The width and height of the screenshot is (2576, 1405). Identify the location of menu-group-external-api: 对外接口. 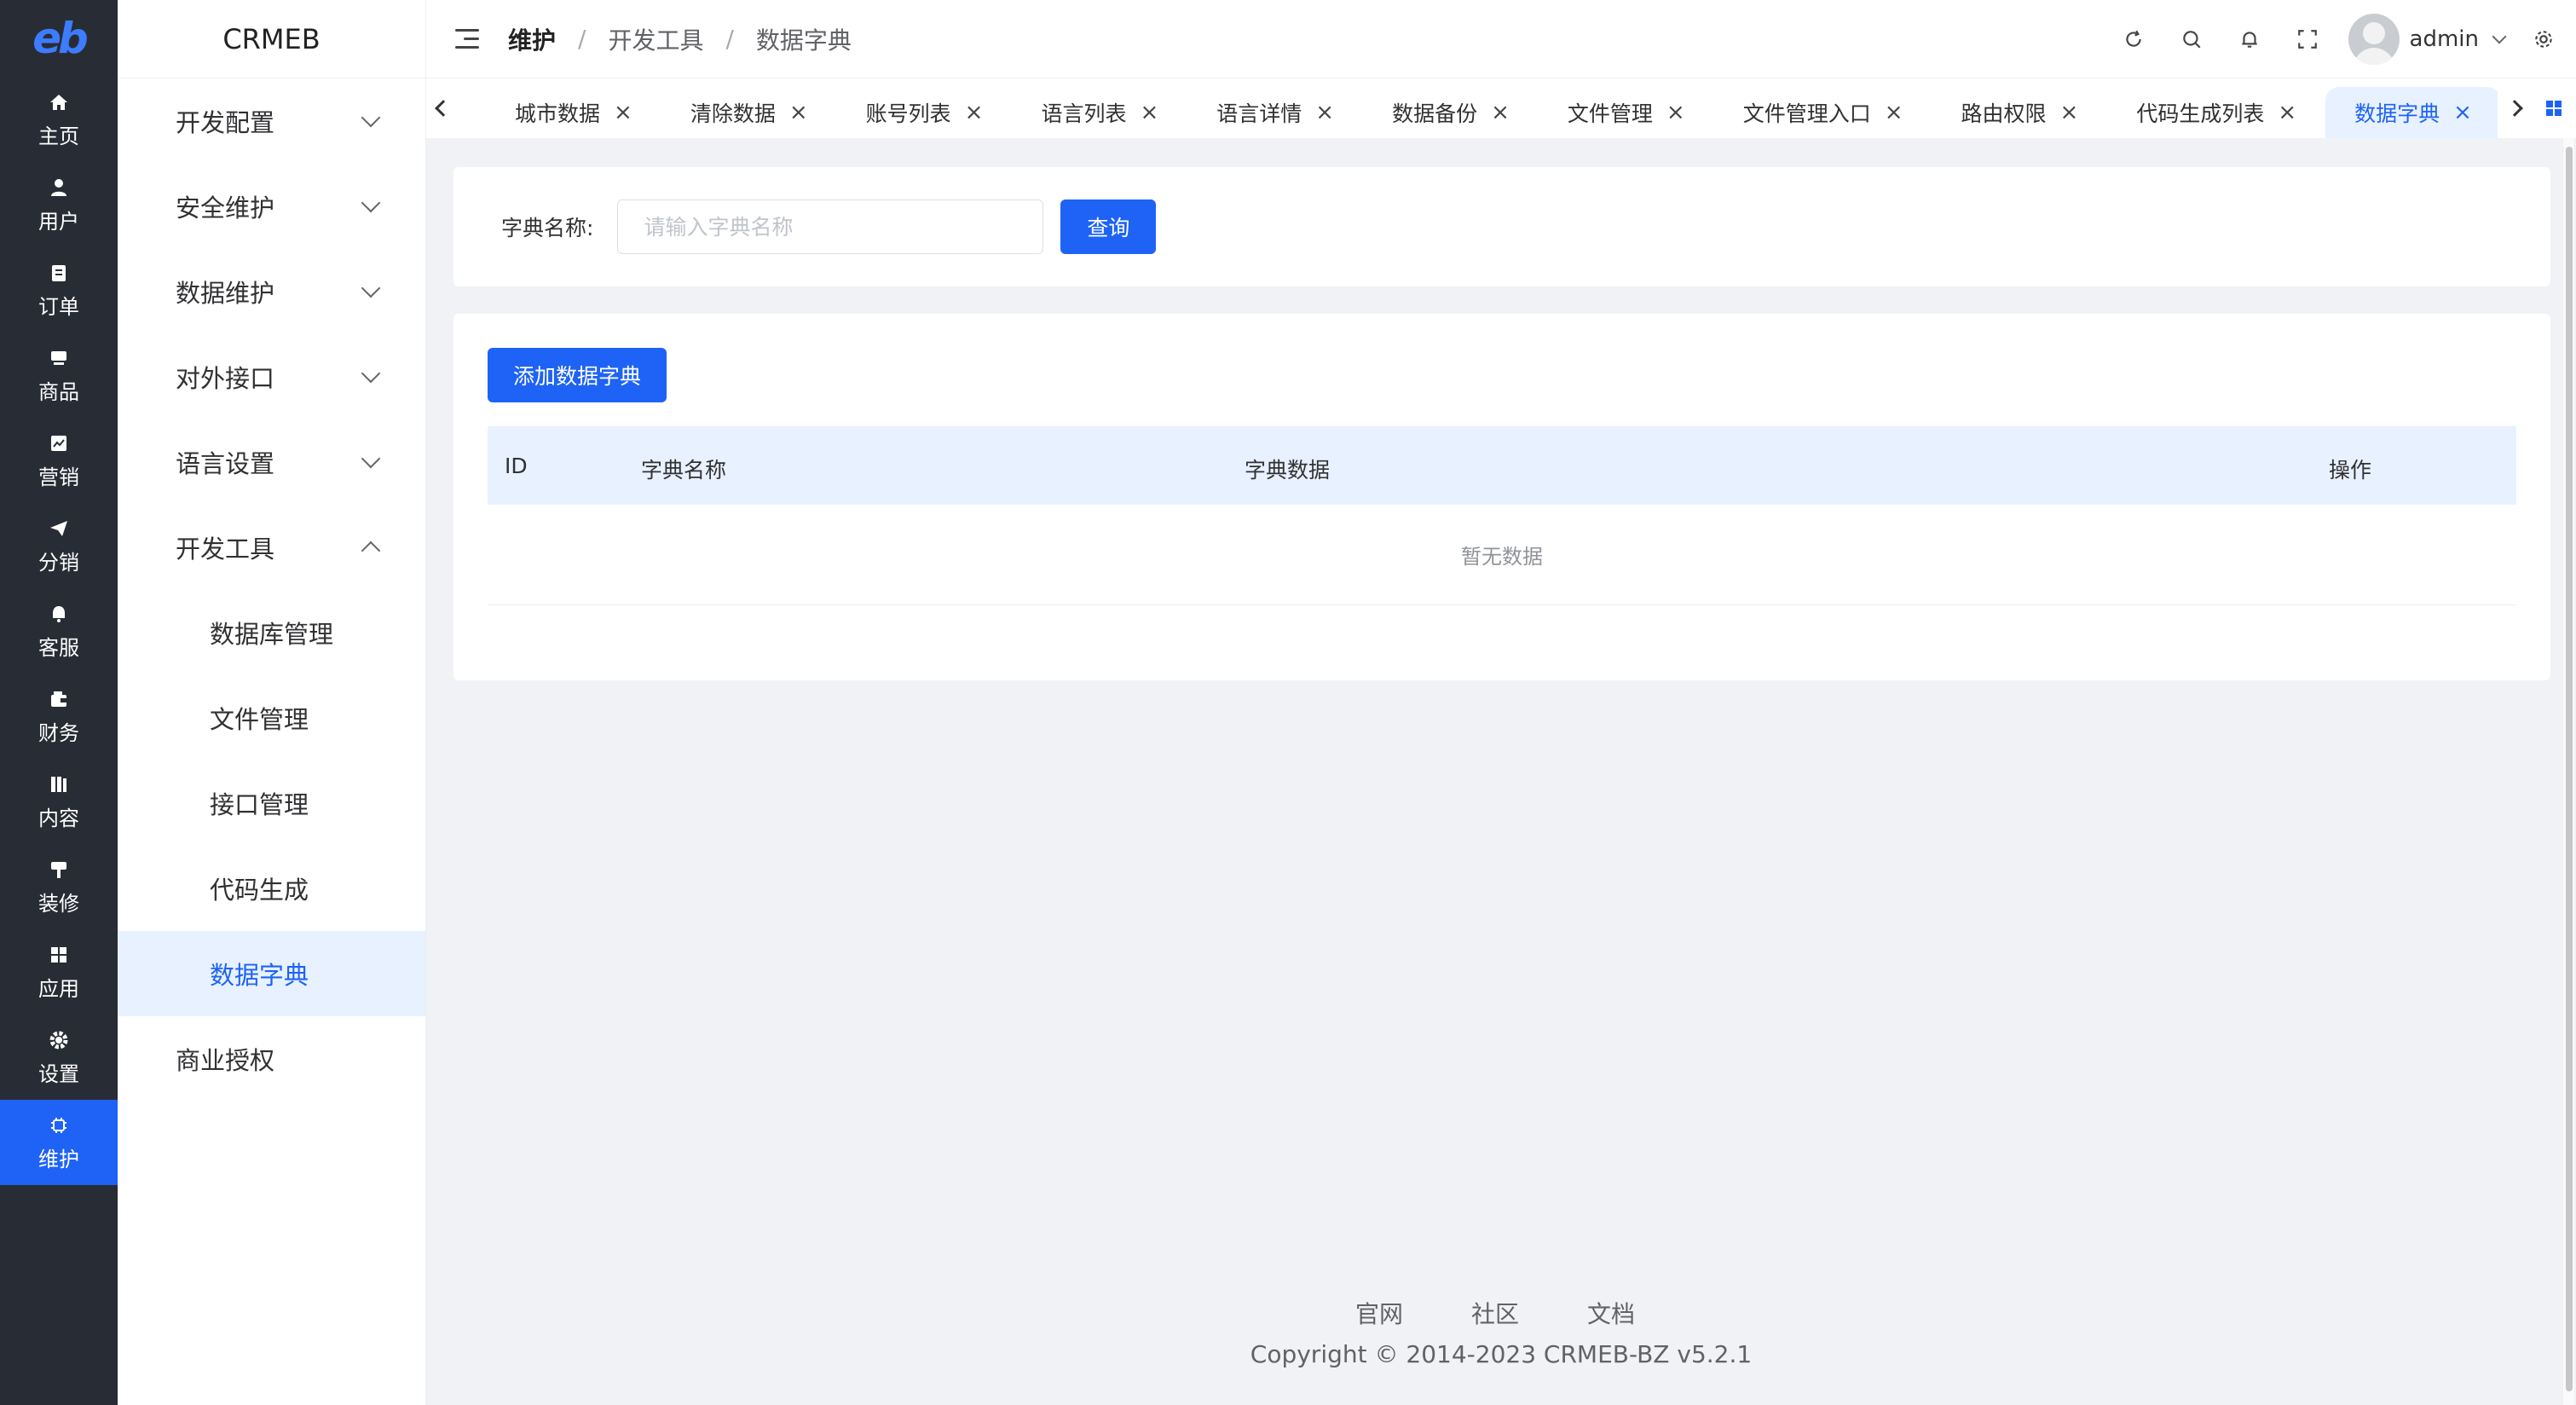
(271, 376).